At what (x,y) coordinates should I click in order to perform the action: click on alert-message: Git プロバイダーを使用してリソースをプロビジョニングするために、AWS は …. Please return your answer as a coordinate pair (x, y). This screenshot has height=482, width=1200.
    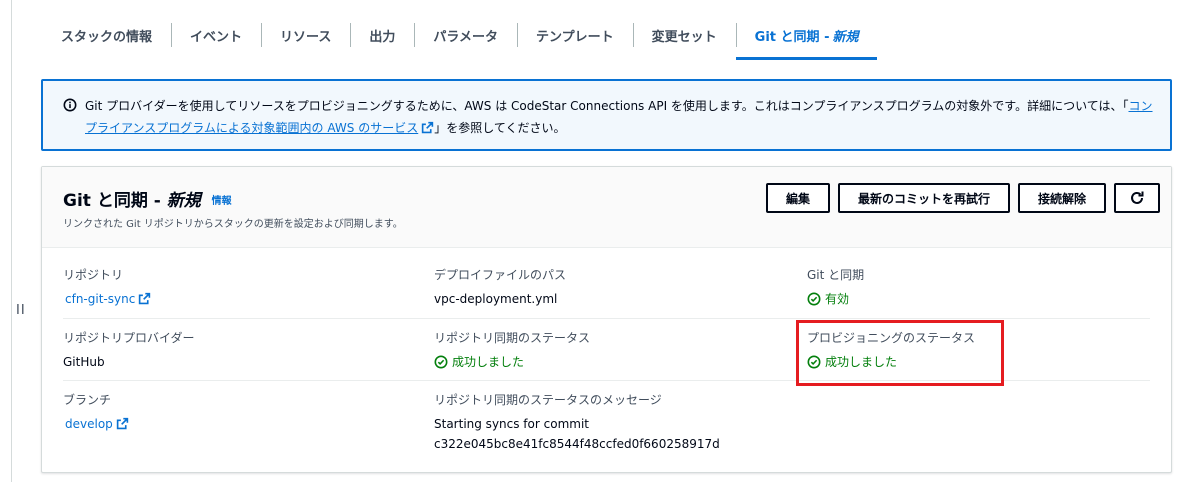
    Looking at the image, I should click on (619, 117).